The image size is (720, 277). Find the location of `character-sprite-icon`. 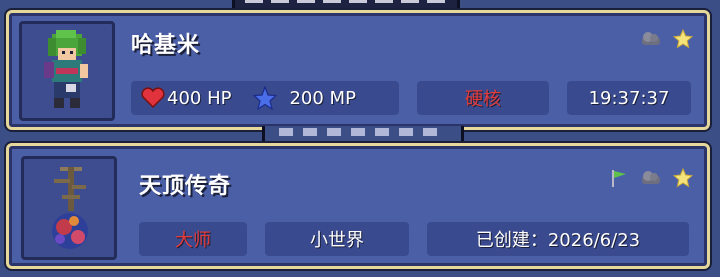

character-sprite-icon is located at coordinates (66, 69).